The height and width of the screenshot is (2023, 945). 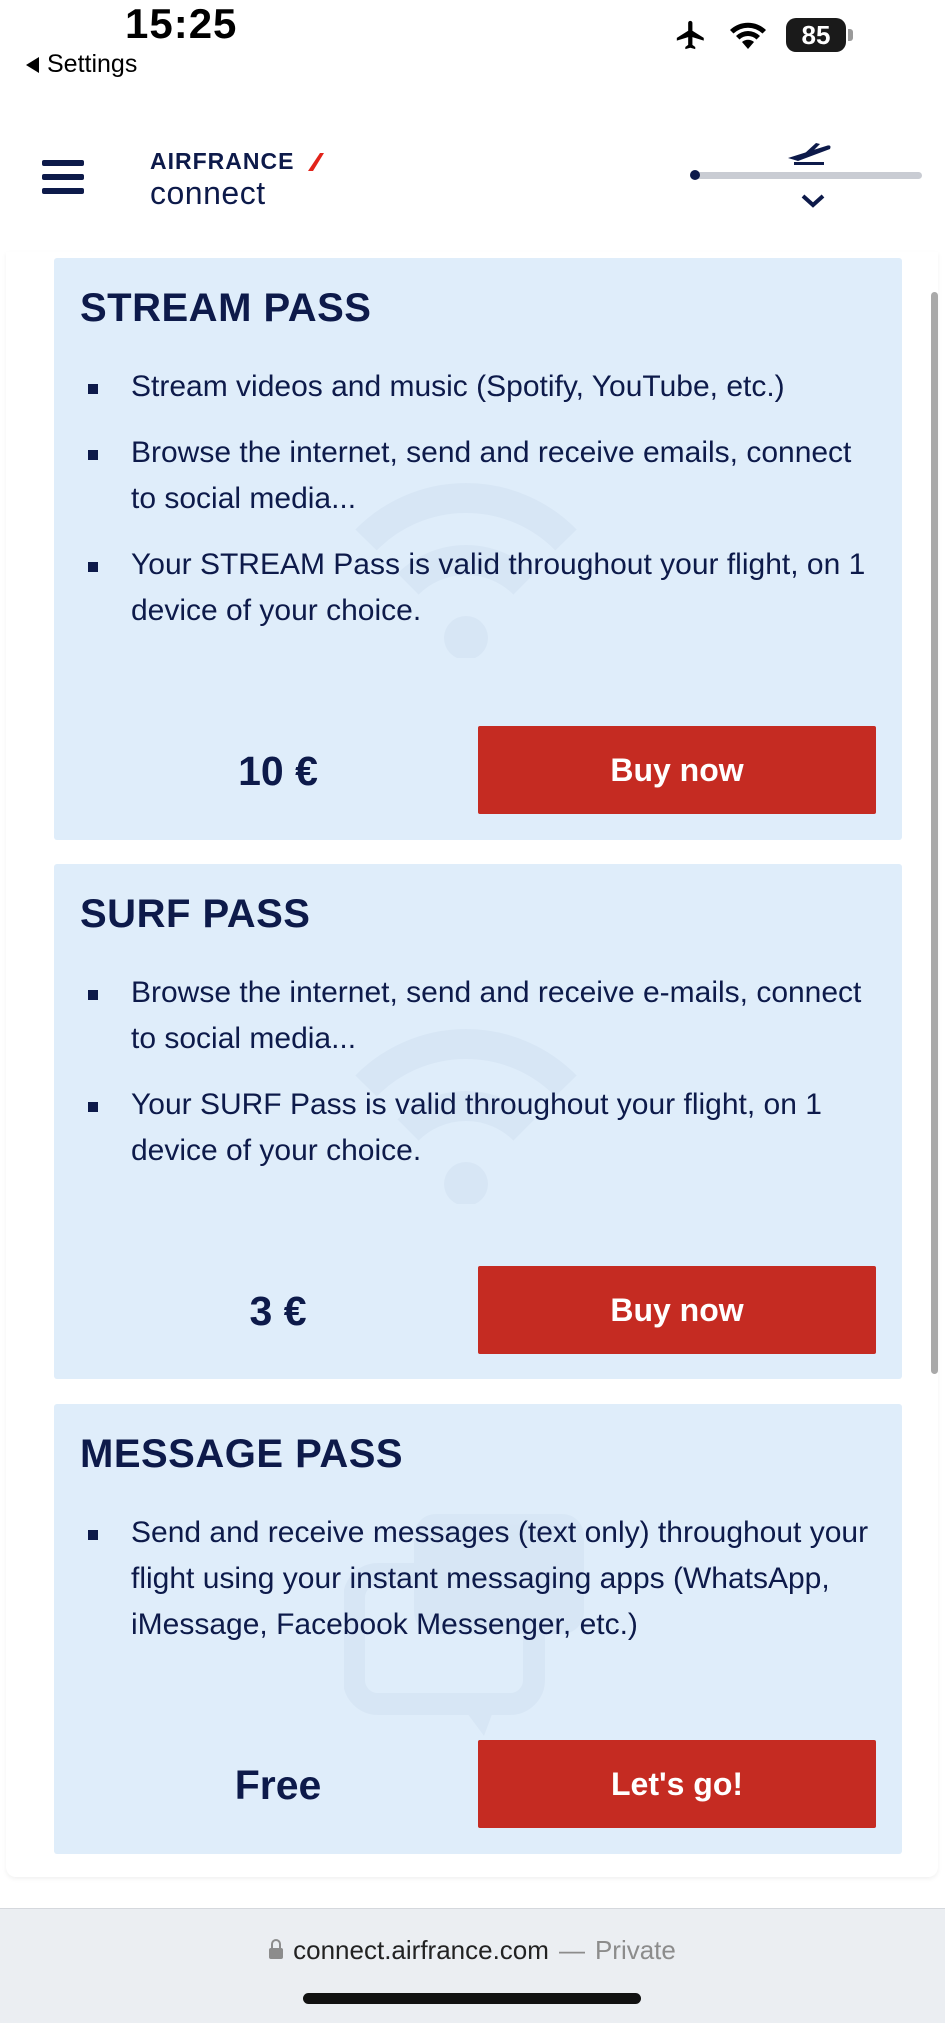 I want to click on back-label: Settings, so click(x=92, y=64).